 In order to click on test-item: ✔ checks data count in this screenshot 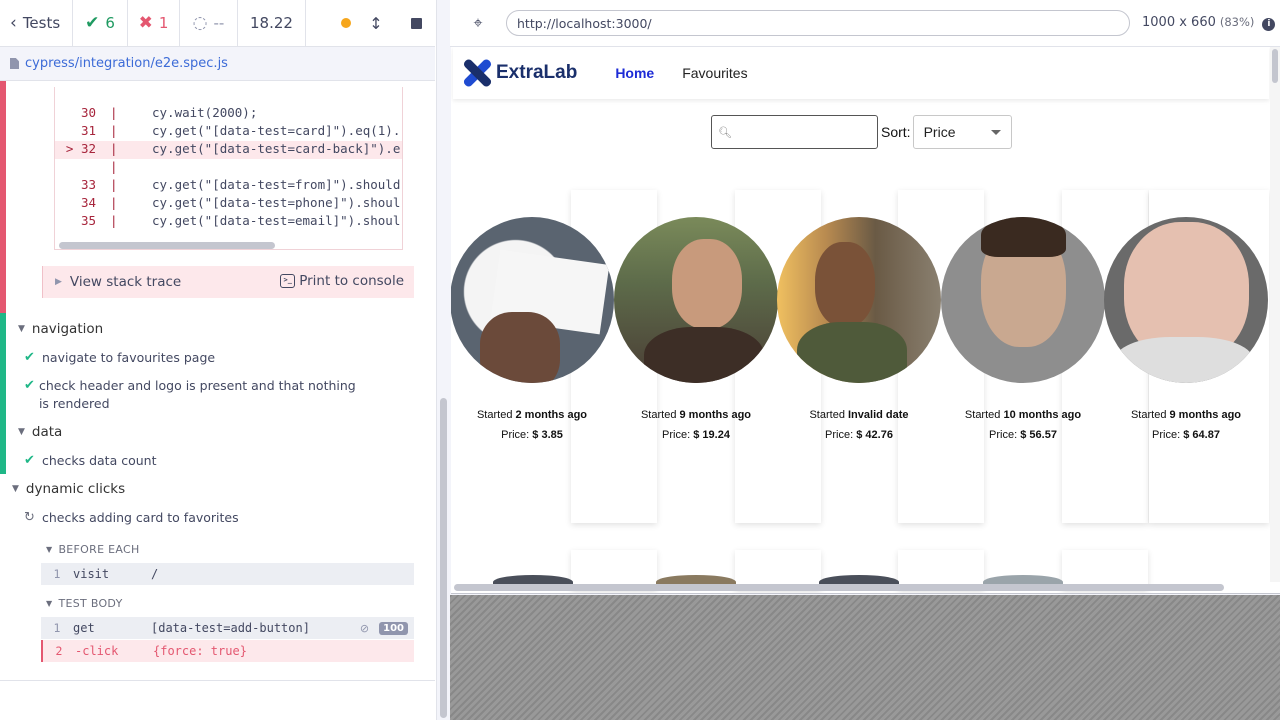, I will do `click(90, 461)`.